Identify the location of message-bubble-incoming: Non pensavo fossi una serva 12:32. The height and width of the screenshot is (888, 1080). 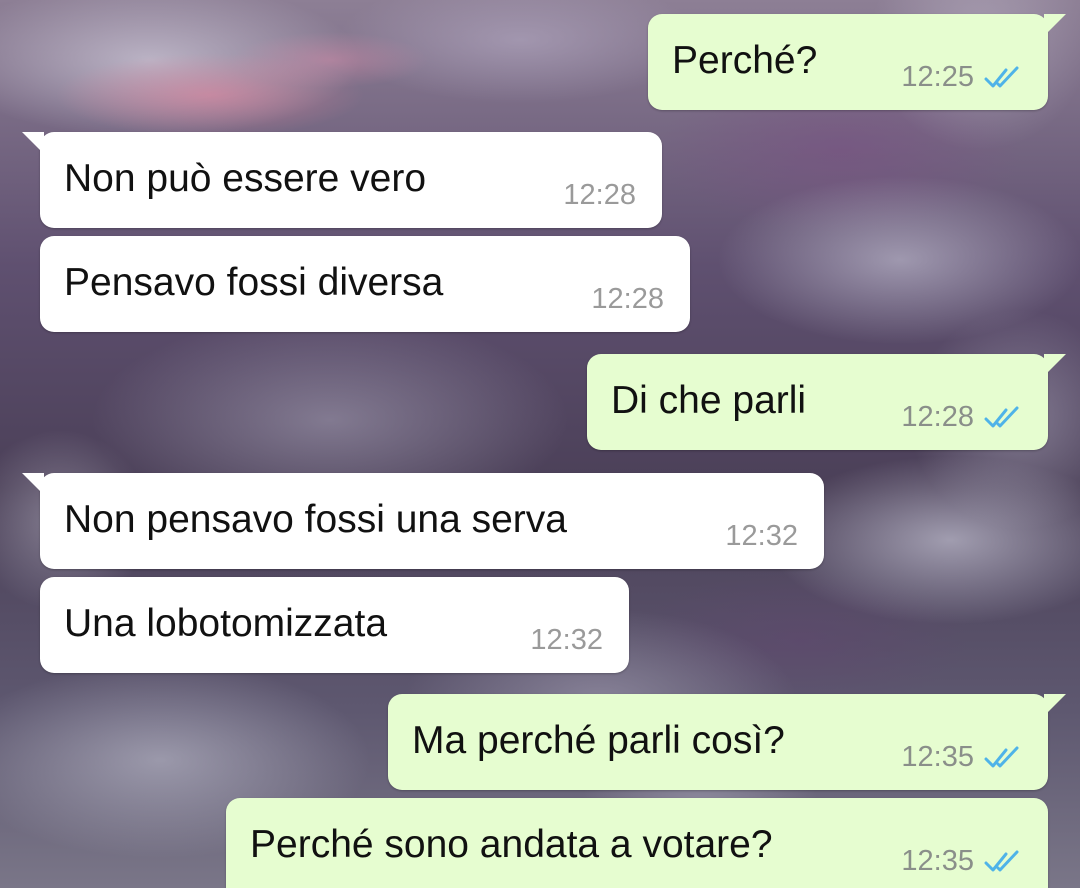
(423, 521).